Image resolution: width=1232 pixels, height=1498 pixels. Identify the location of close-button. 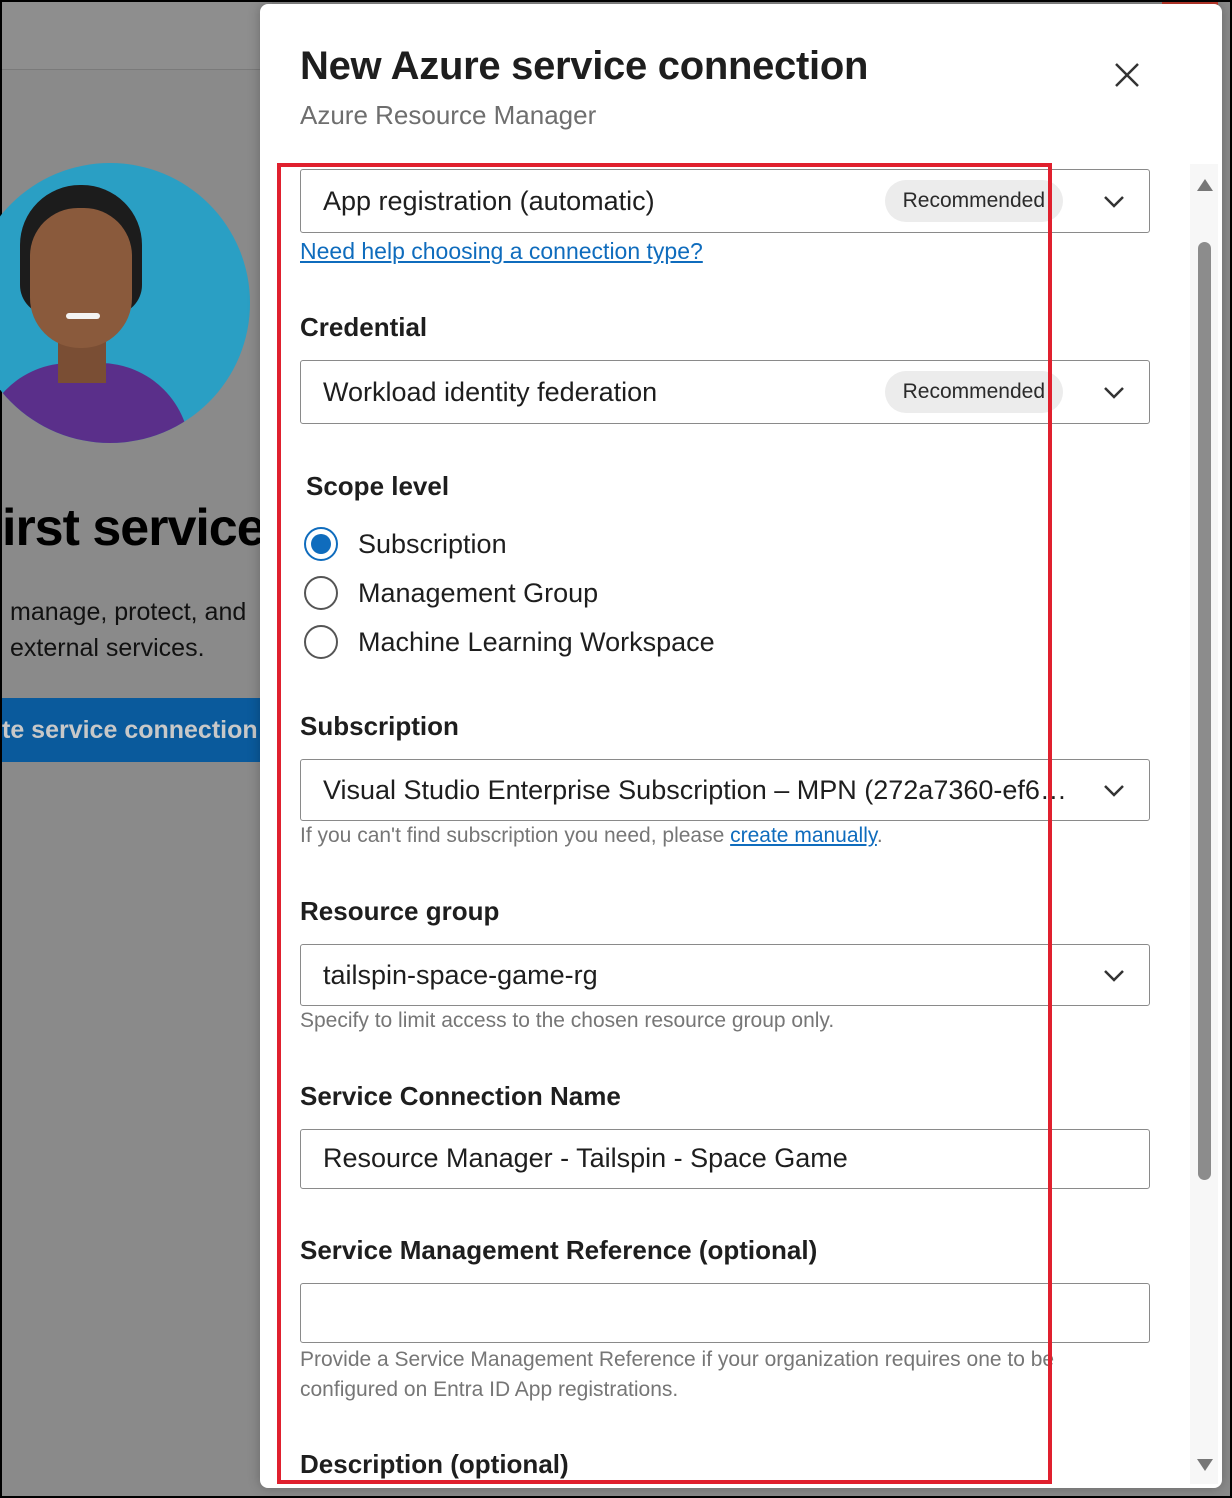
(1127, 75).